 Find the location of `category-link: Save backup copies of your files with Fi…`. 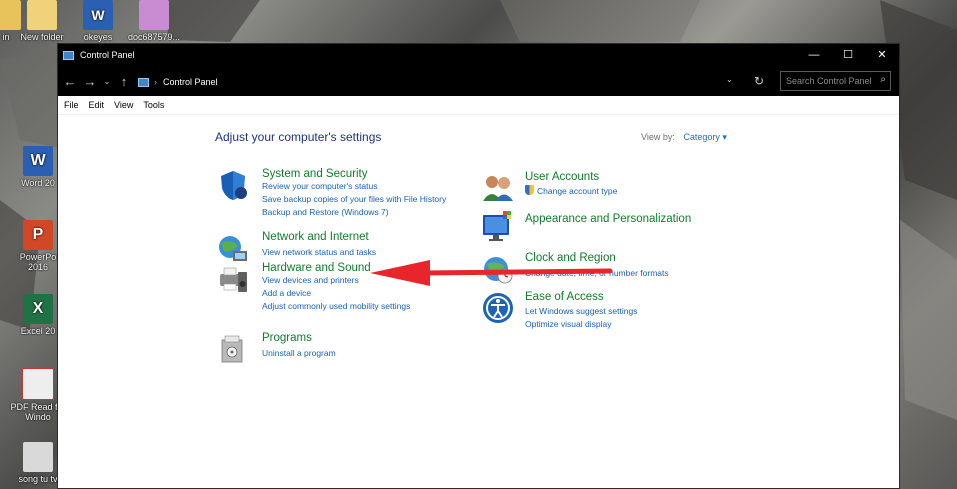

category-link: Save backup copies of your files with Fi… is located at coordinates (354, 199).